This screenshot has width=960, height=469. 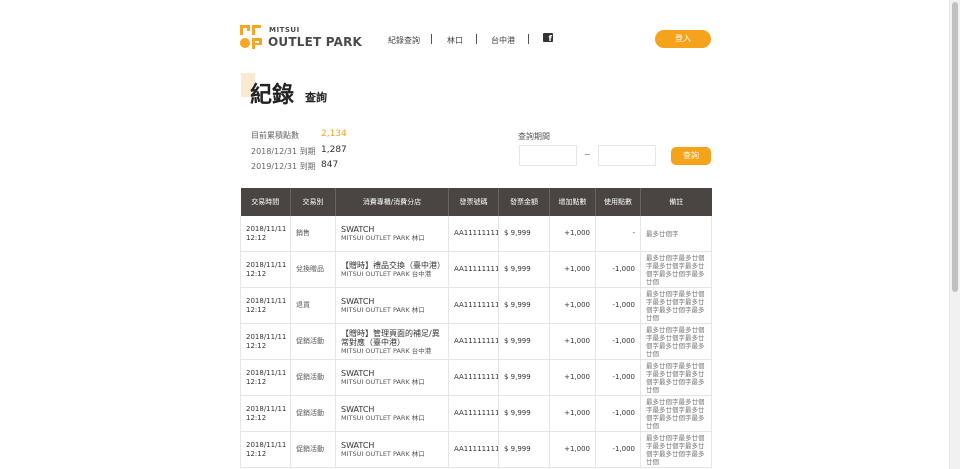 I want to click on search-period-label: 查詢期間, so click(x=534, y=136).